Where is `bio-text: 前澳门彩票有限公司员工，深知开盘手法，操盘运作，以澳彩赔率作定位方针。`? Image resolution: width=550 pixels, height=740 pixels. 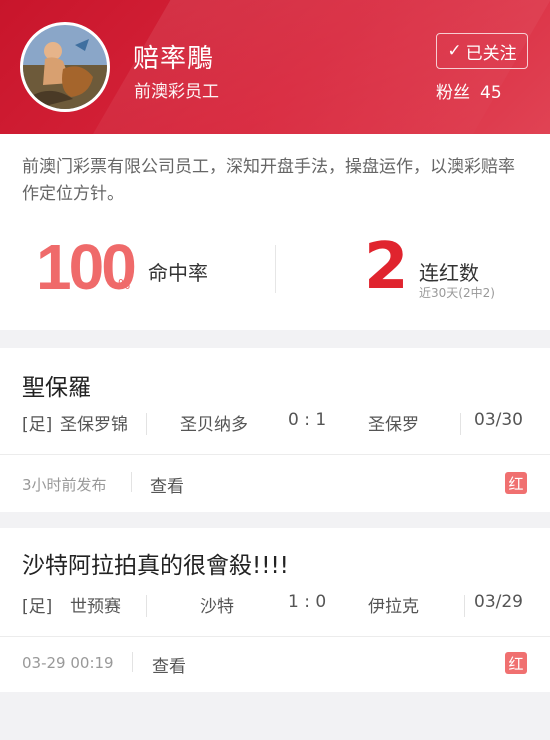
bio-text: 前澳门彩票有限公司员工，深知开盘手法，操盘运作，以澳彩赔率作定位方针。 is located at coordinates (268, 180).